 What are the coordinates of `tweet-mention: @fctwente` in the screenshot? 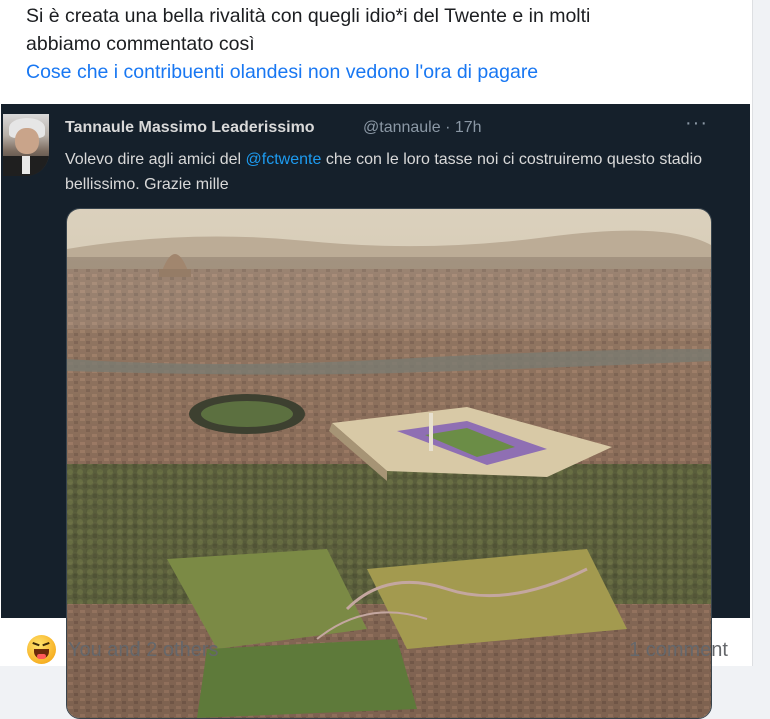 It's located at (283, 159).